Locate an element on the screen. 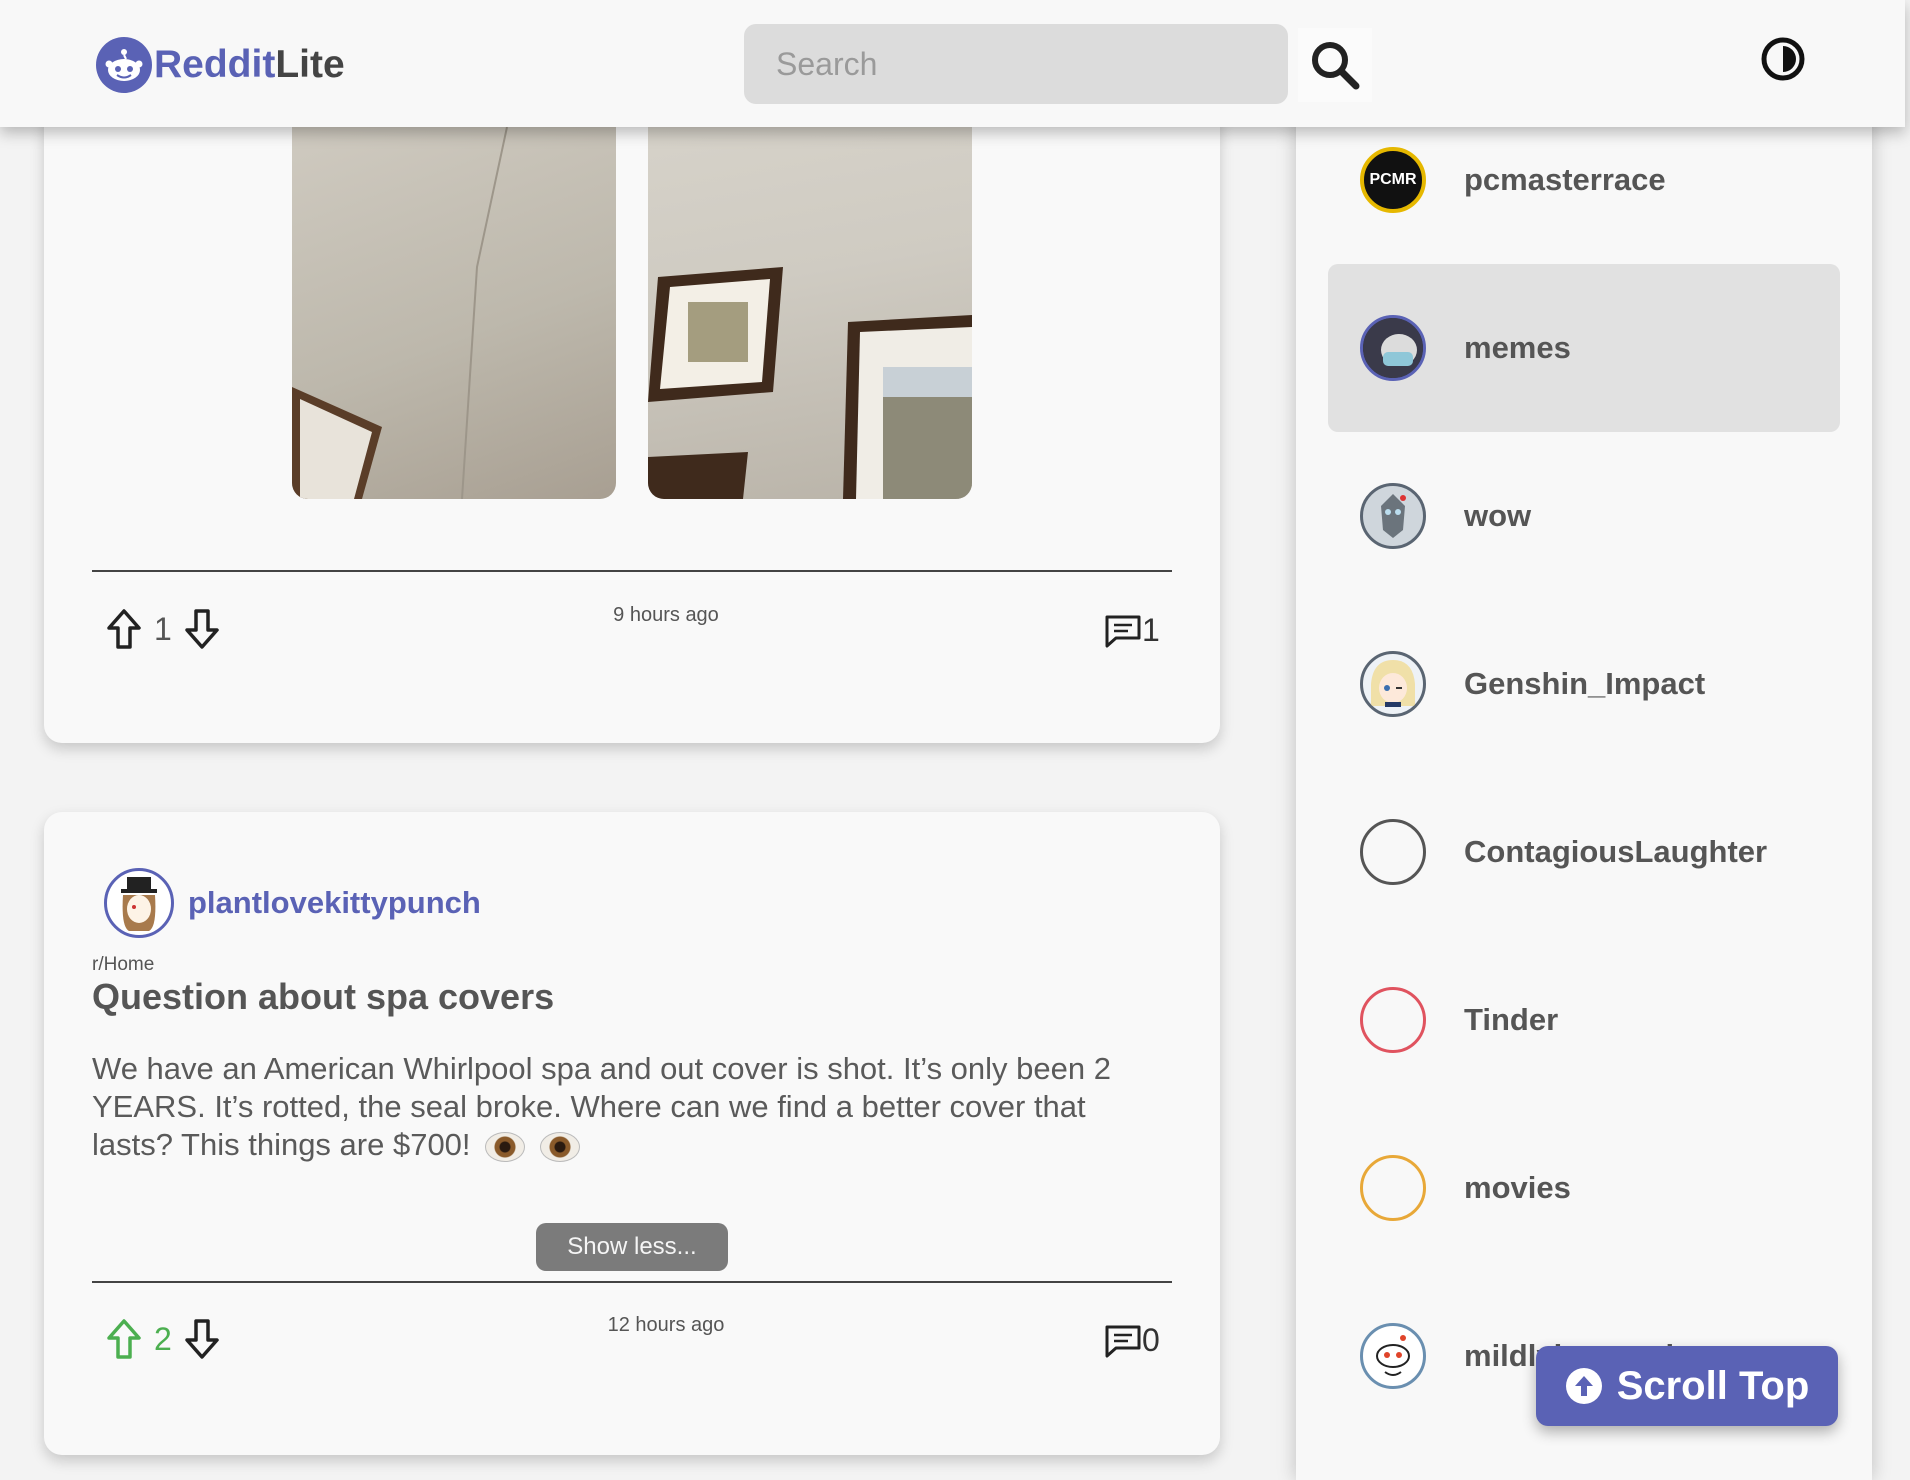 The image size is (1910, 1480). post-timestamp: 12 hours ago is located at coordinates (666, 1325).